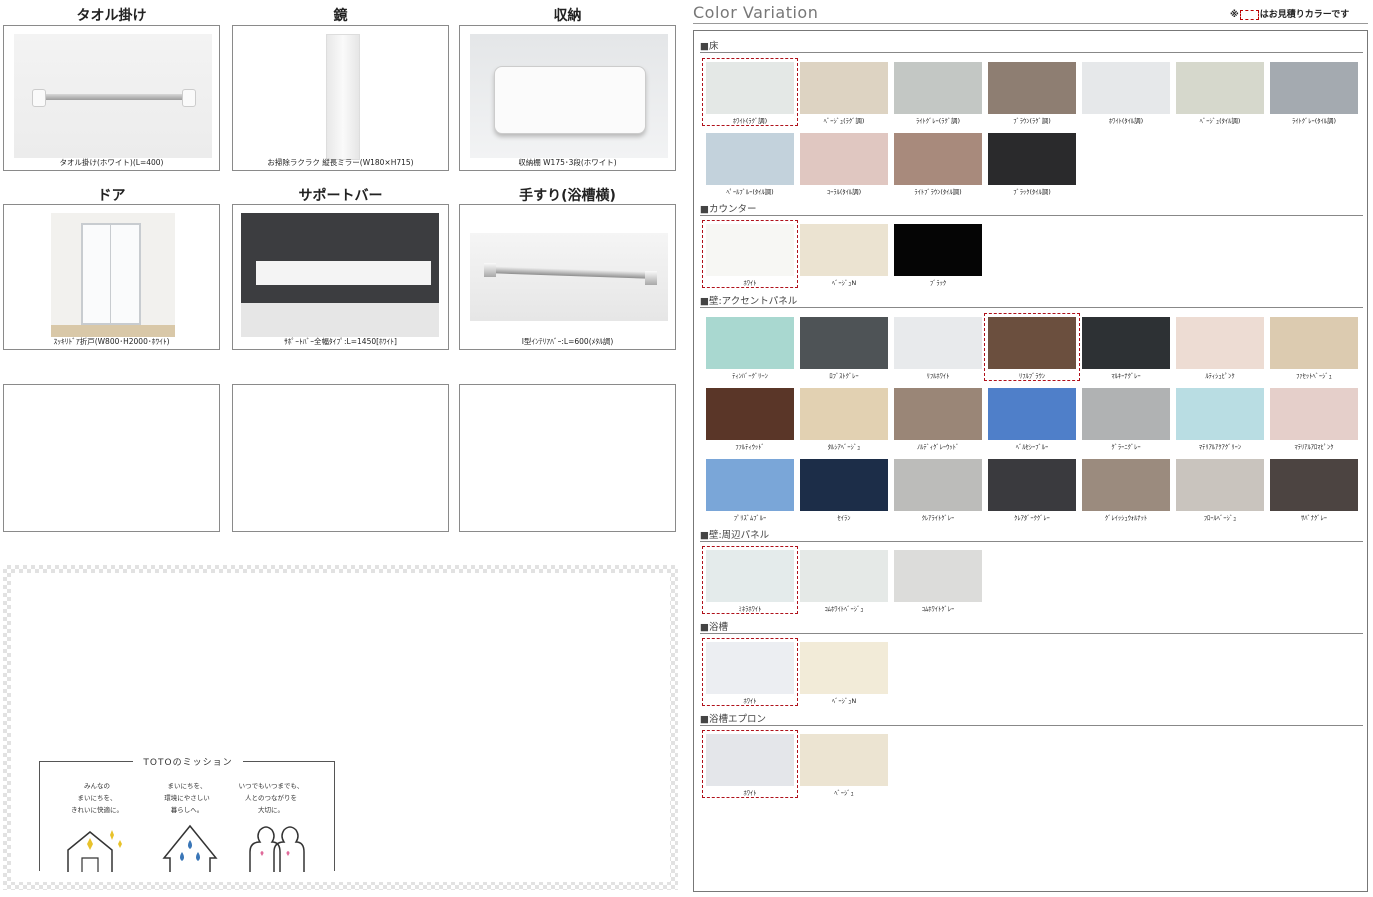 This screenshot has height=897, width=1373. What do you see at coordinates (750, 192) in the screenshot?
I see `color-swatch-label: ﾍﾟｰﾙﾌﾞﾙｰ(ﾀｲﾙ調)` at bounding box center [750, 192].